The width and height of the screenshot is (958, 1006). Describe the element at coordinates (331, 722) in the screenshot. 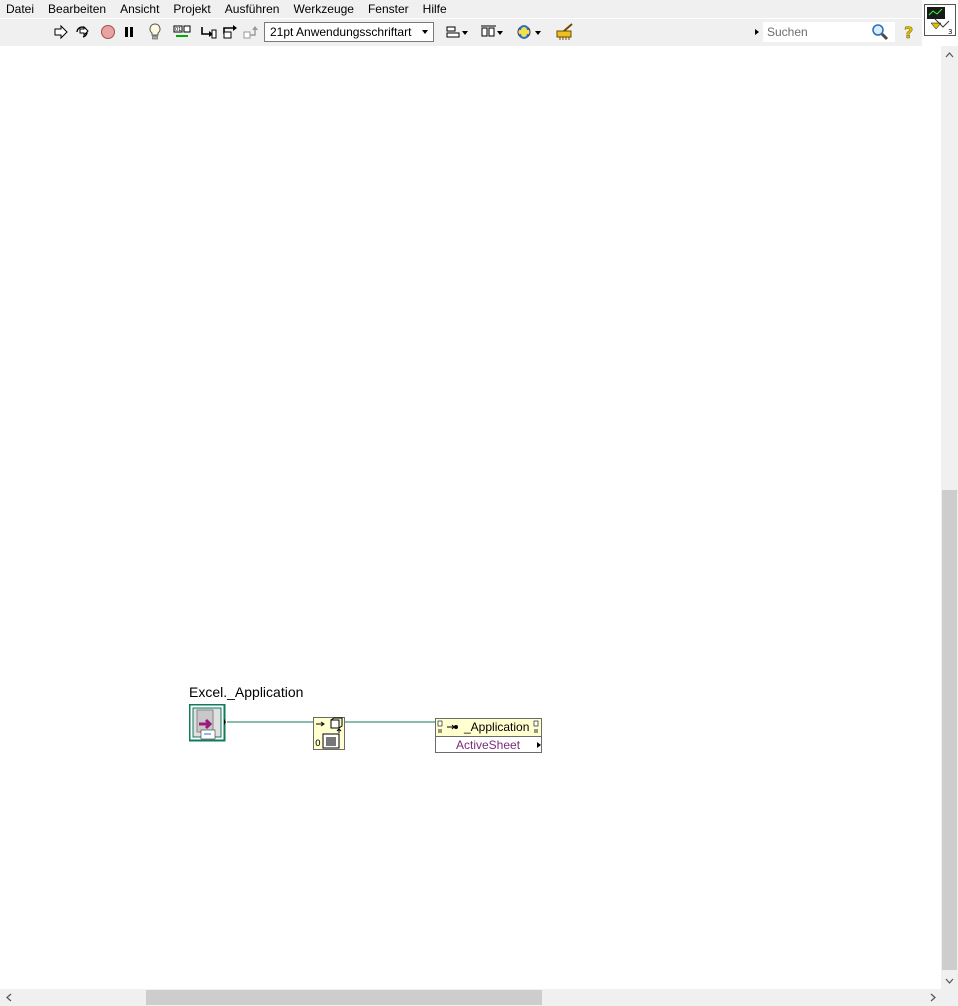

I see `wires-layer` at that location.